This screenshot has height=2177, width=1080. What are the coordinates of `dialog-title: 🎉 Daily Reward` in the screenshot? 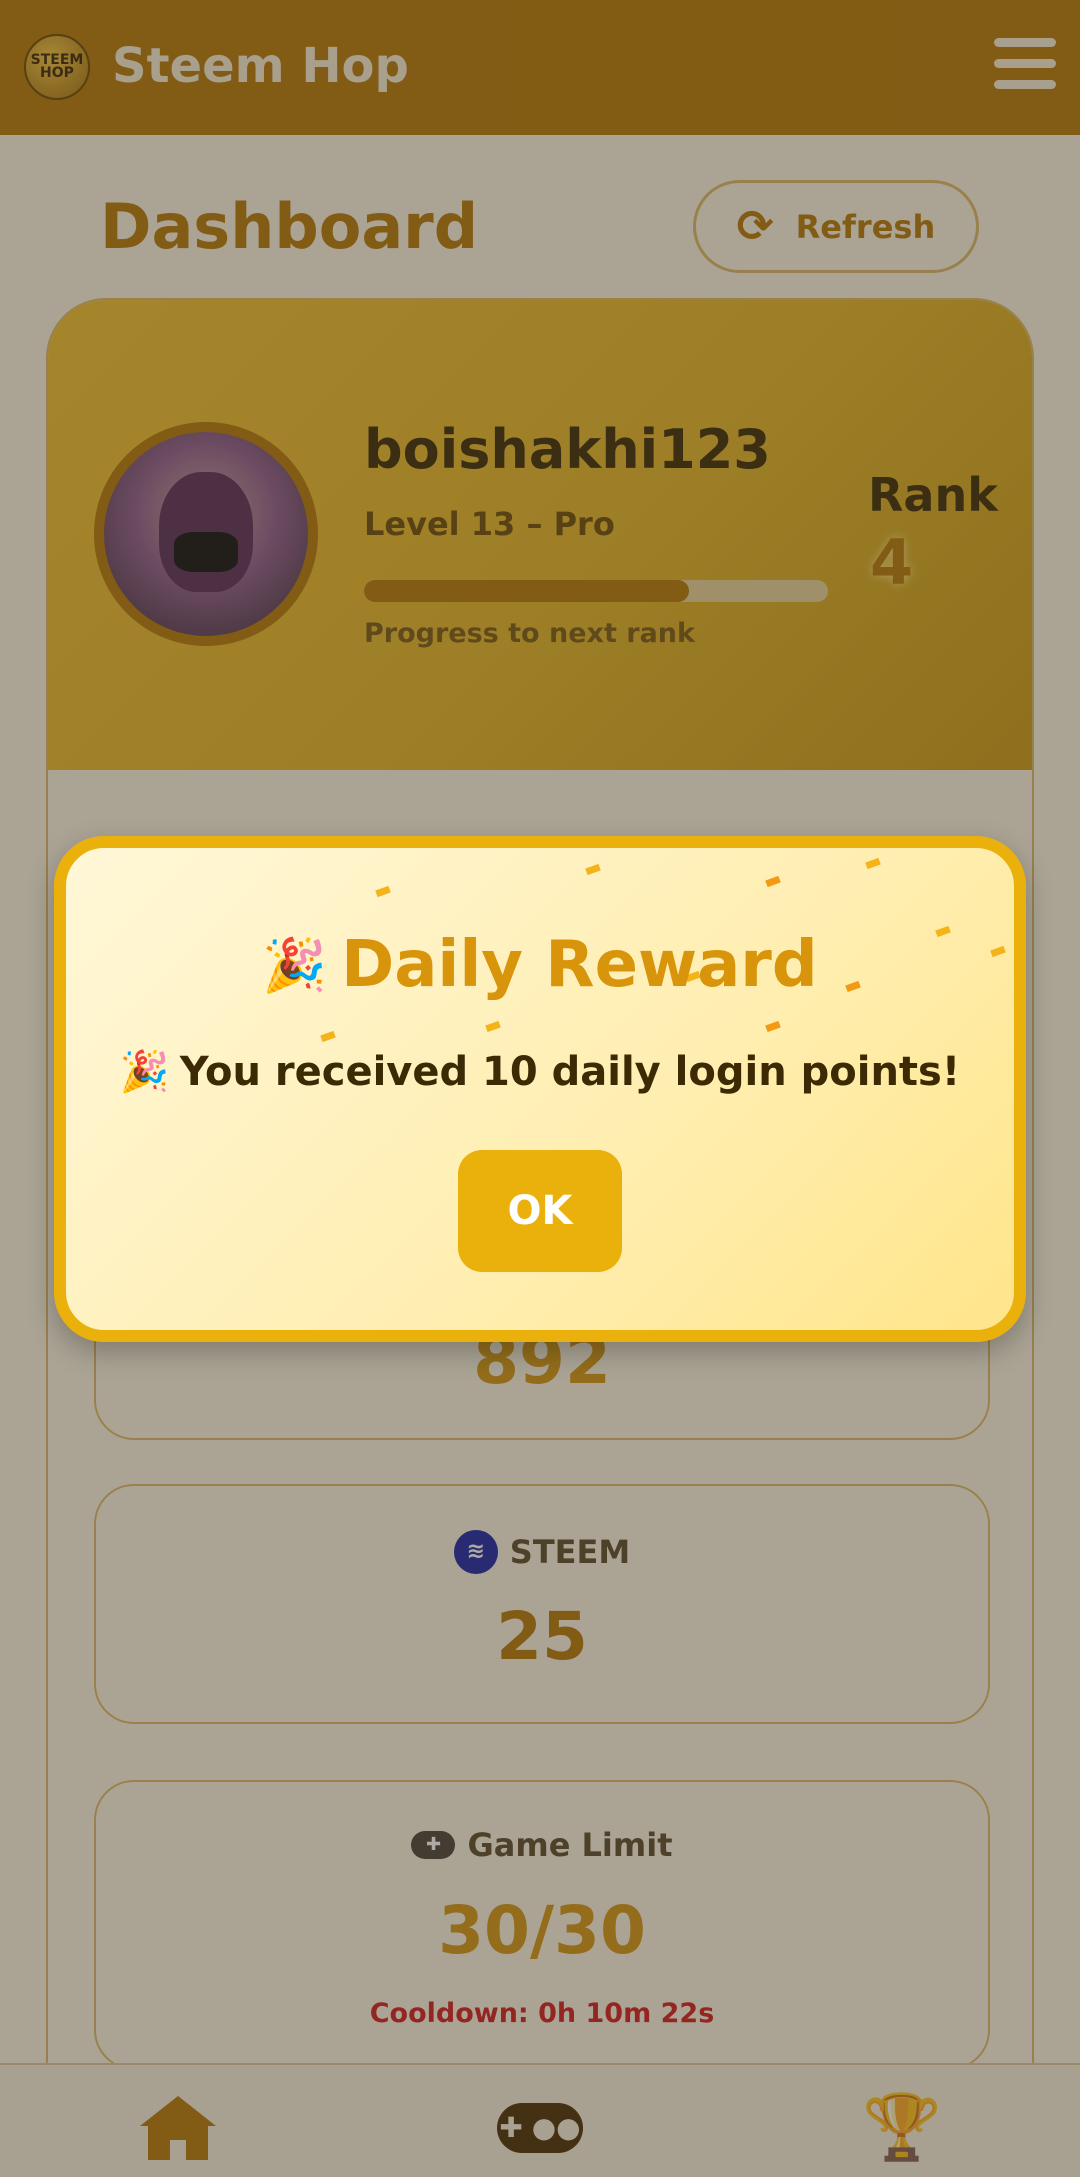 It's located at (540, 965).